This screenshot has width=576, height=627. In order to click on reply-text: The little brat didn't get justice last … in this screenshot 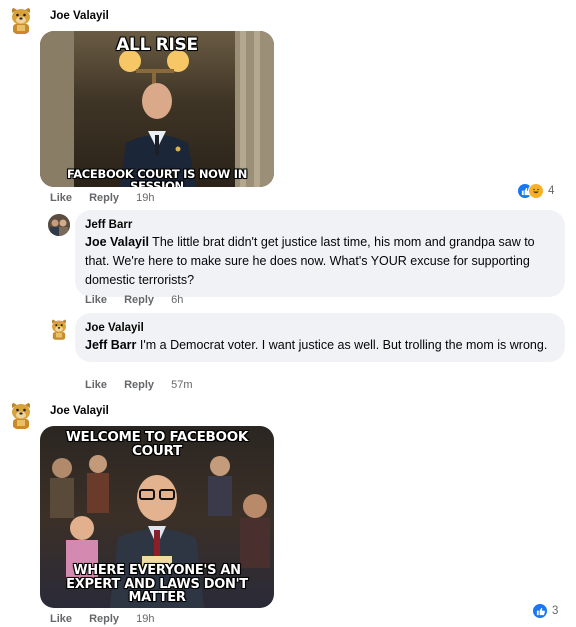, I will do `click(310, 261)`.